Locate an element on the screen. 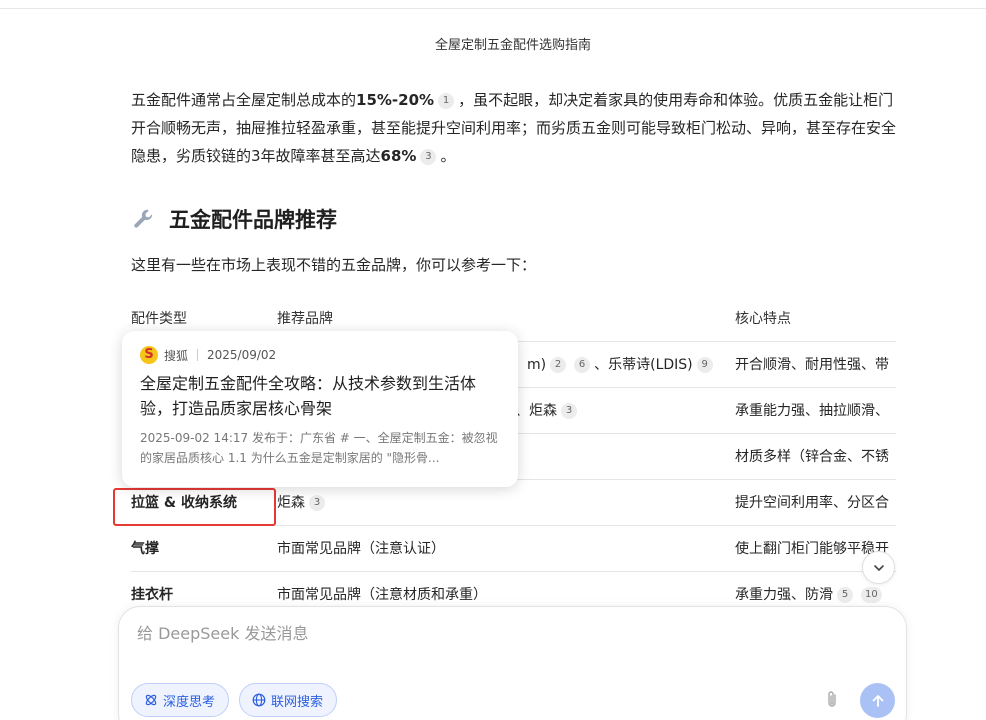 The image size is (986, 720). section-intro: 这里有一些在市场上表现不错的五金品牌，你可以参考一下： is located at coordinates (333, 264).